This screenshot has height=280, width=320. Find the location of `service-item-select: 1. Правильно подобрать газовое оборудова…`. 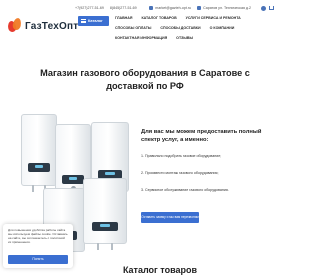

service-item-select: 1. Правильно подобрать газовое оборудова… is located at coordinates (181, 156).